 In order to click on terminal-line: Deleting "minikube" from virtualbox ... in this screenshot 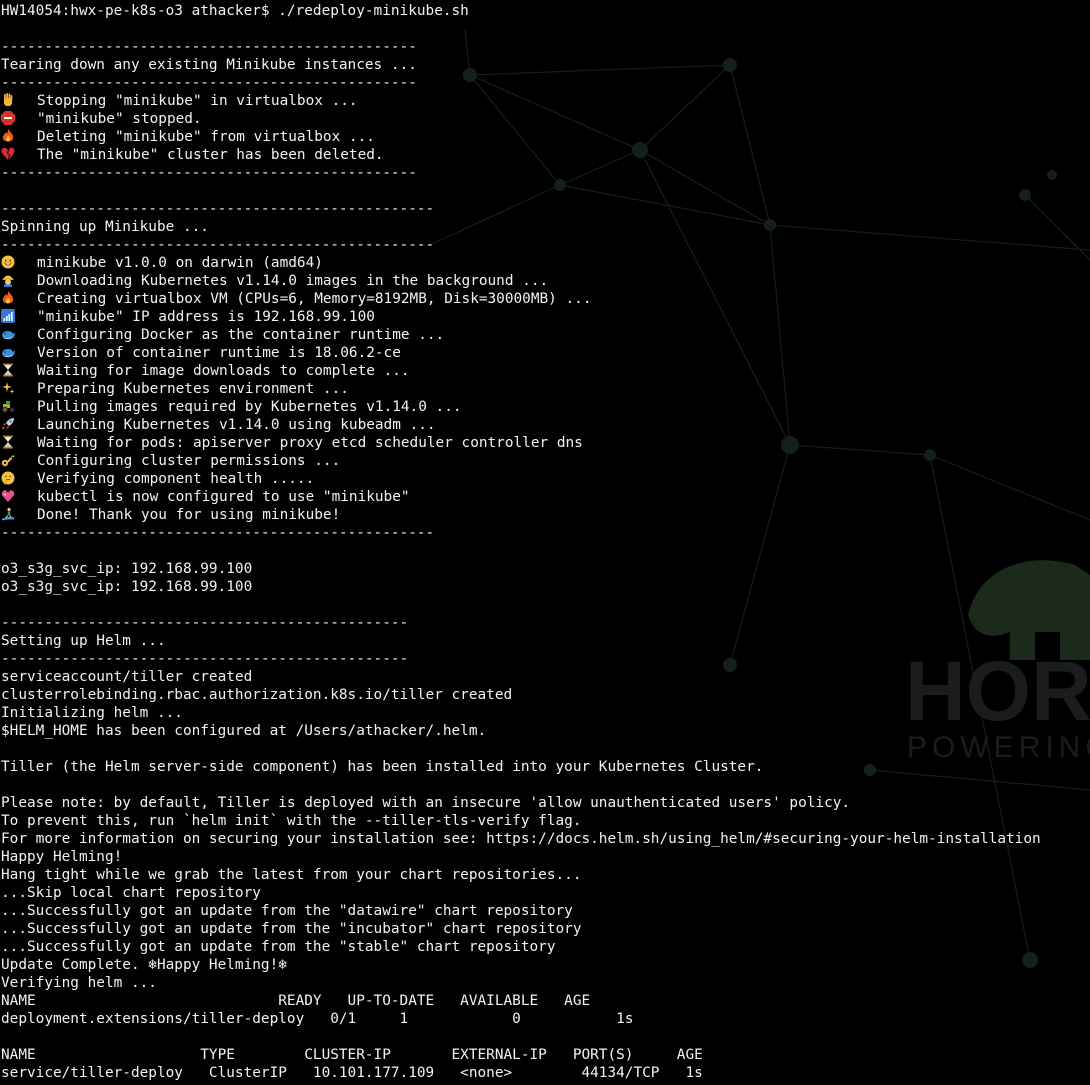, I will do `click(545, 137)`.